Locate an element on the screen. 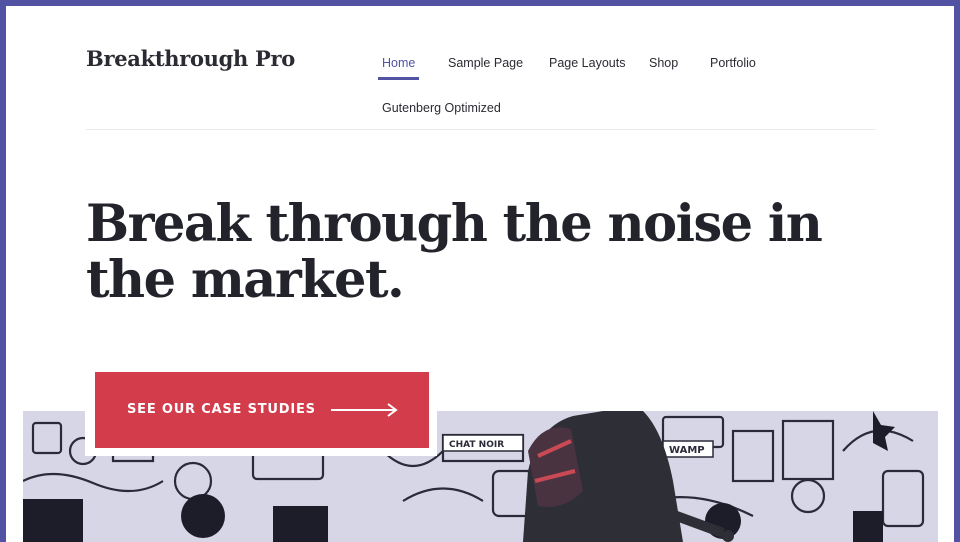 Image resolution: width=960 pixels, height=542 pixels. nav-item-label: Home is located at coordinates (399, 63).